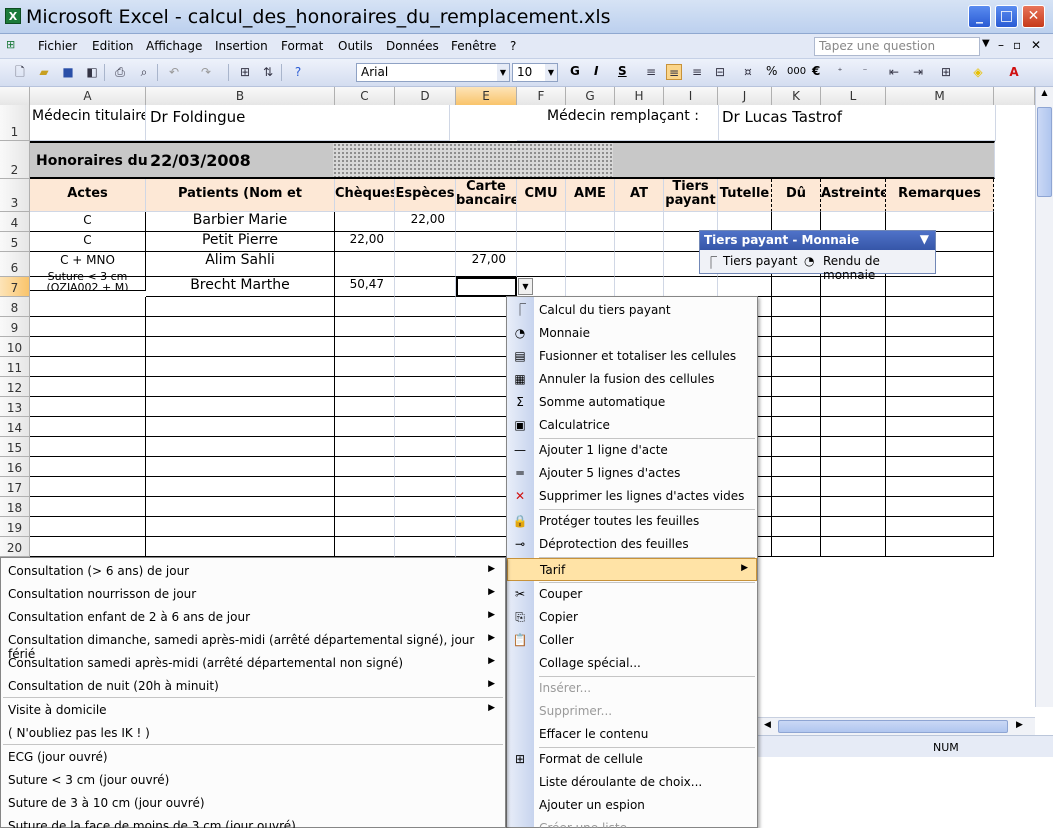 The height and width of the screenshot is (828, 1053). Describe the element at coordinates (632, 734) in the screenshot. I see `ctx-item-18: Effacer le contenu` at that location.